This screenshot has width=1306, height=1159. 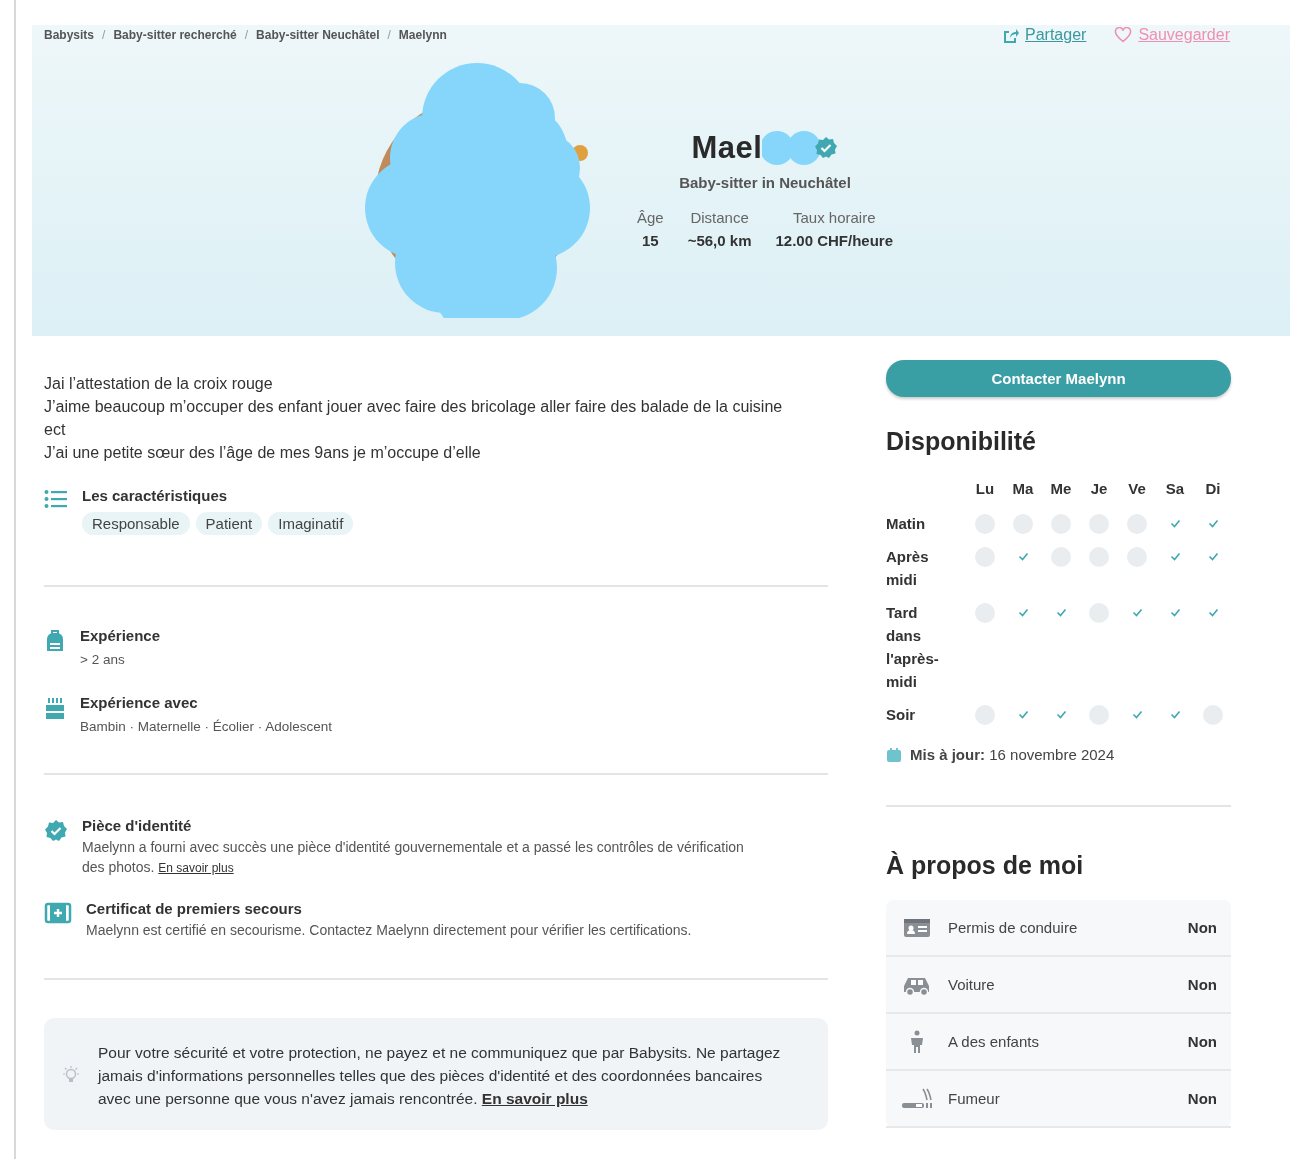 I want to click on backpack-icon, so click(x=55, y=641).